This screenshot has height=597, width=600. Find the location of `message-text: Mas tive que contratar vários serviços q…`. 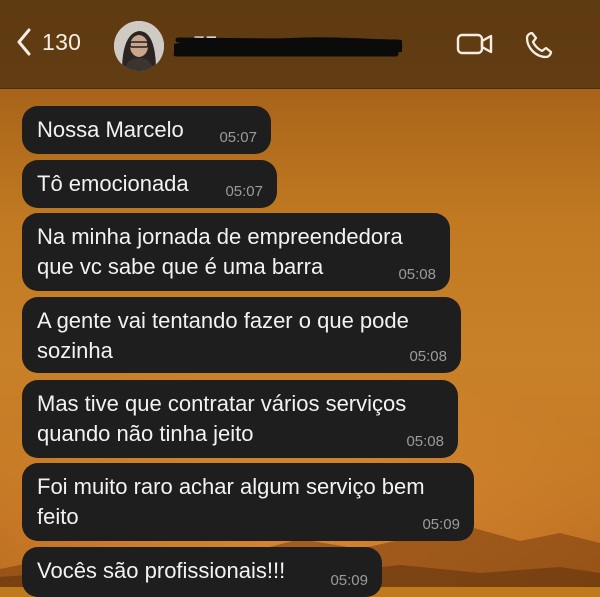

message-text: Mas tive que contratar vários serviços q… is located at coordinates (222, 418).